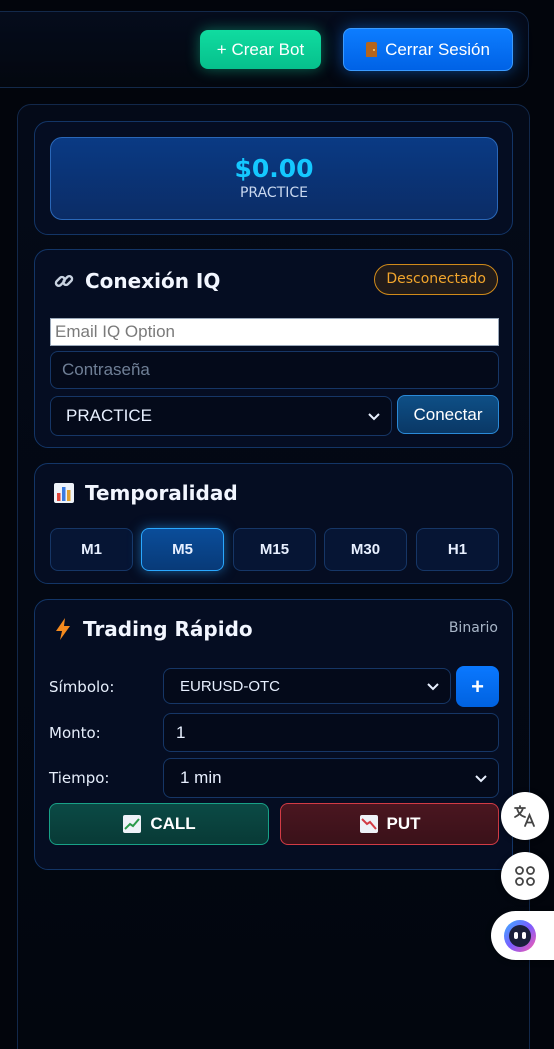  Describe the element at coordinates (448, 414) in the screenshot. I see `connect-button: Conectar` at that location.